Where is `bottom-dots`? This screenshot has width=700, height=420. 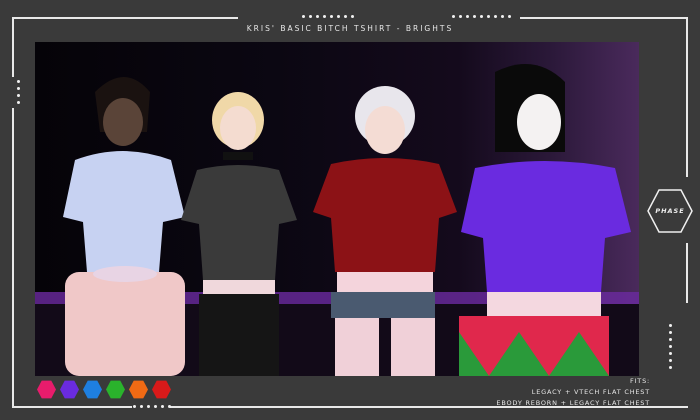
bottom-dots is located at coordinates (152, 406).